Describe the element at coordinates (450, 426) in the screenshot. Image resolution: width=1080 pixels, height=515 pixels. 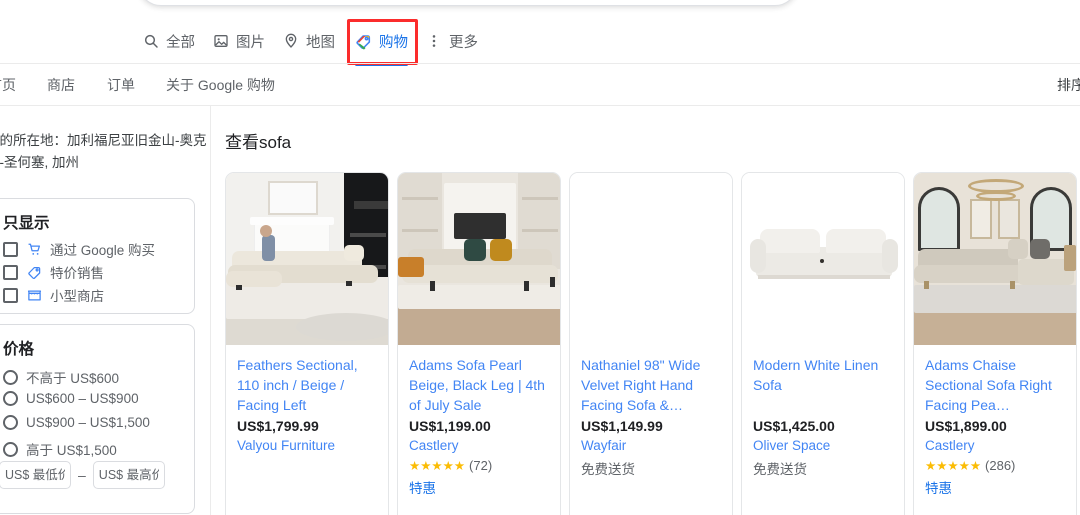
I see `product-price: US$1,199.00` at that location.